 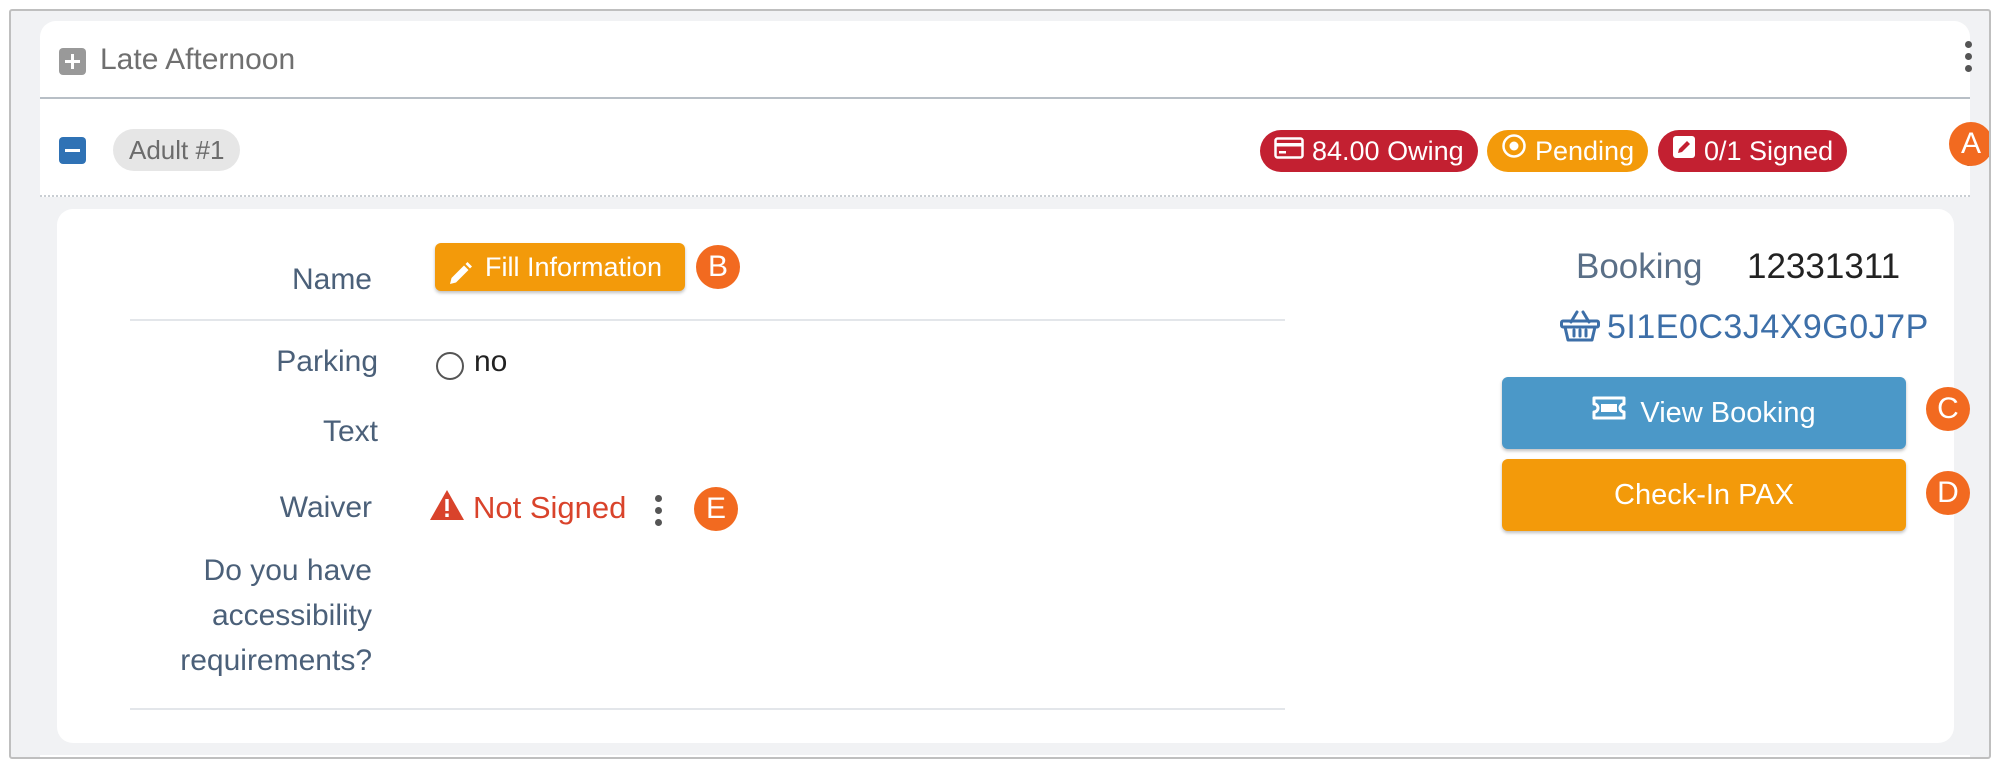 What do you see at coordinates (350, 431) in the screenshot?
I see `text-label: Text` at bounding box center [350, 431].